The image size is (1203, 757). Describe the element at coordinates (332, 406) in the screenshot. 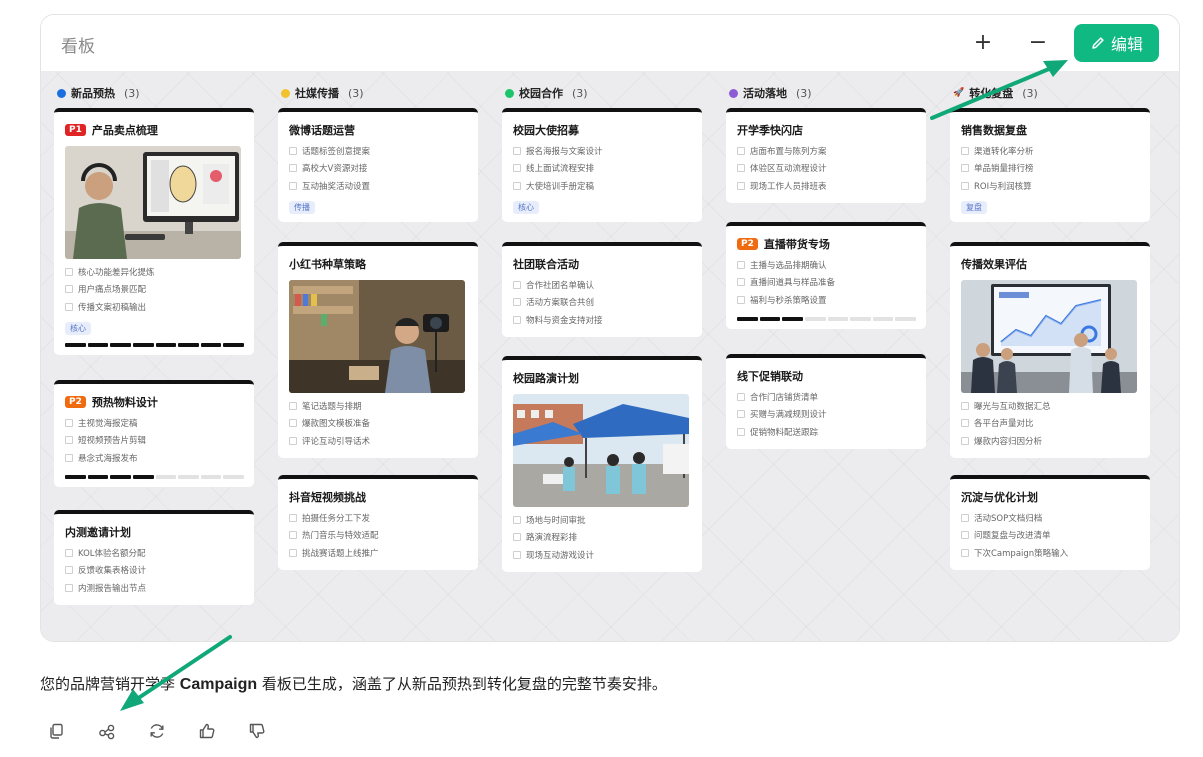

I see `task-label: 笔记选题与排期` at that location.